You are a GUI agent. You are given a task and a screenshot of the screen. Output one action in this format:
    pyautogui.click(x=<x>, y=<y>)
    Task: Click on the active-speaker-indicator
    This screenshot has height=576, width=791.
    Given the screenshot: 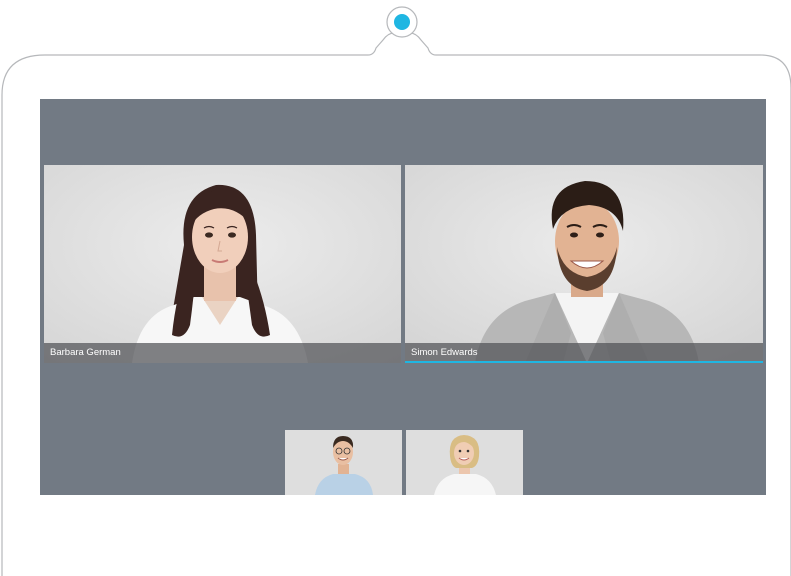 What is the action you would take?
    pyautogui.click(x=584, y=362)
    